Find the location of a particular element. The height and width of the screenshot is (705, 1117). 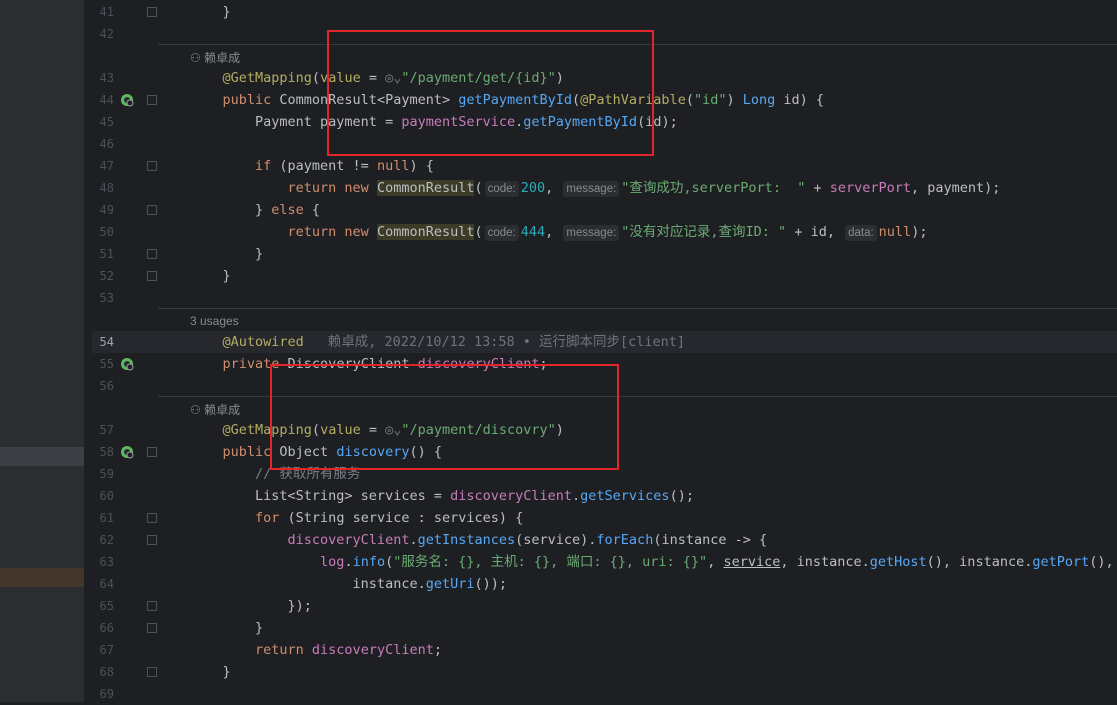

line-number: 63 is located at coordinates (103, 562).